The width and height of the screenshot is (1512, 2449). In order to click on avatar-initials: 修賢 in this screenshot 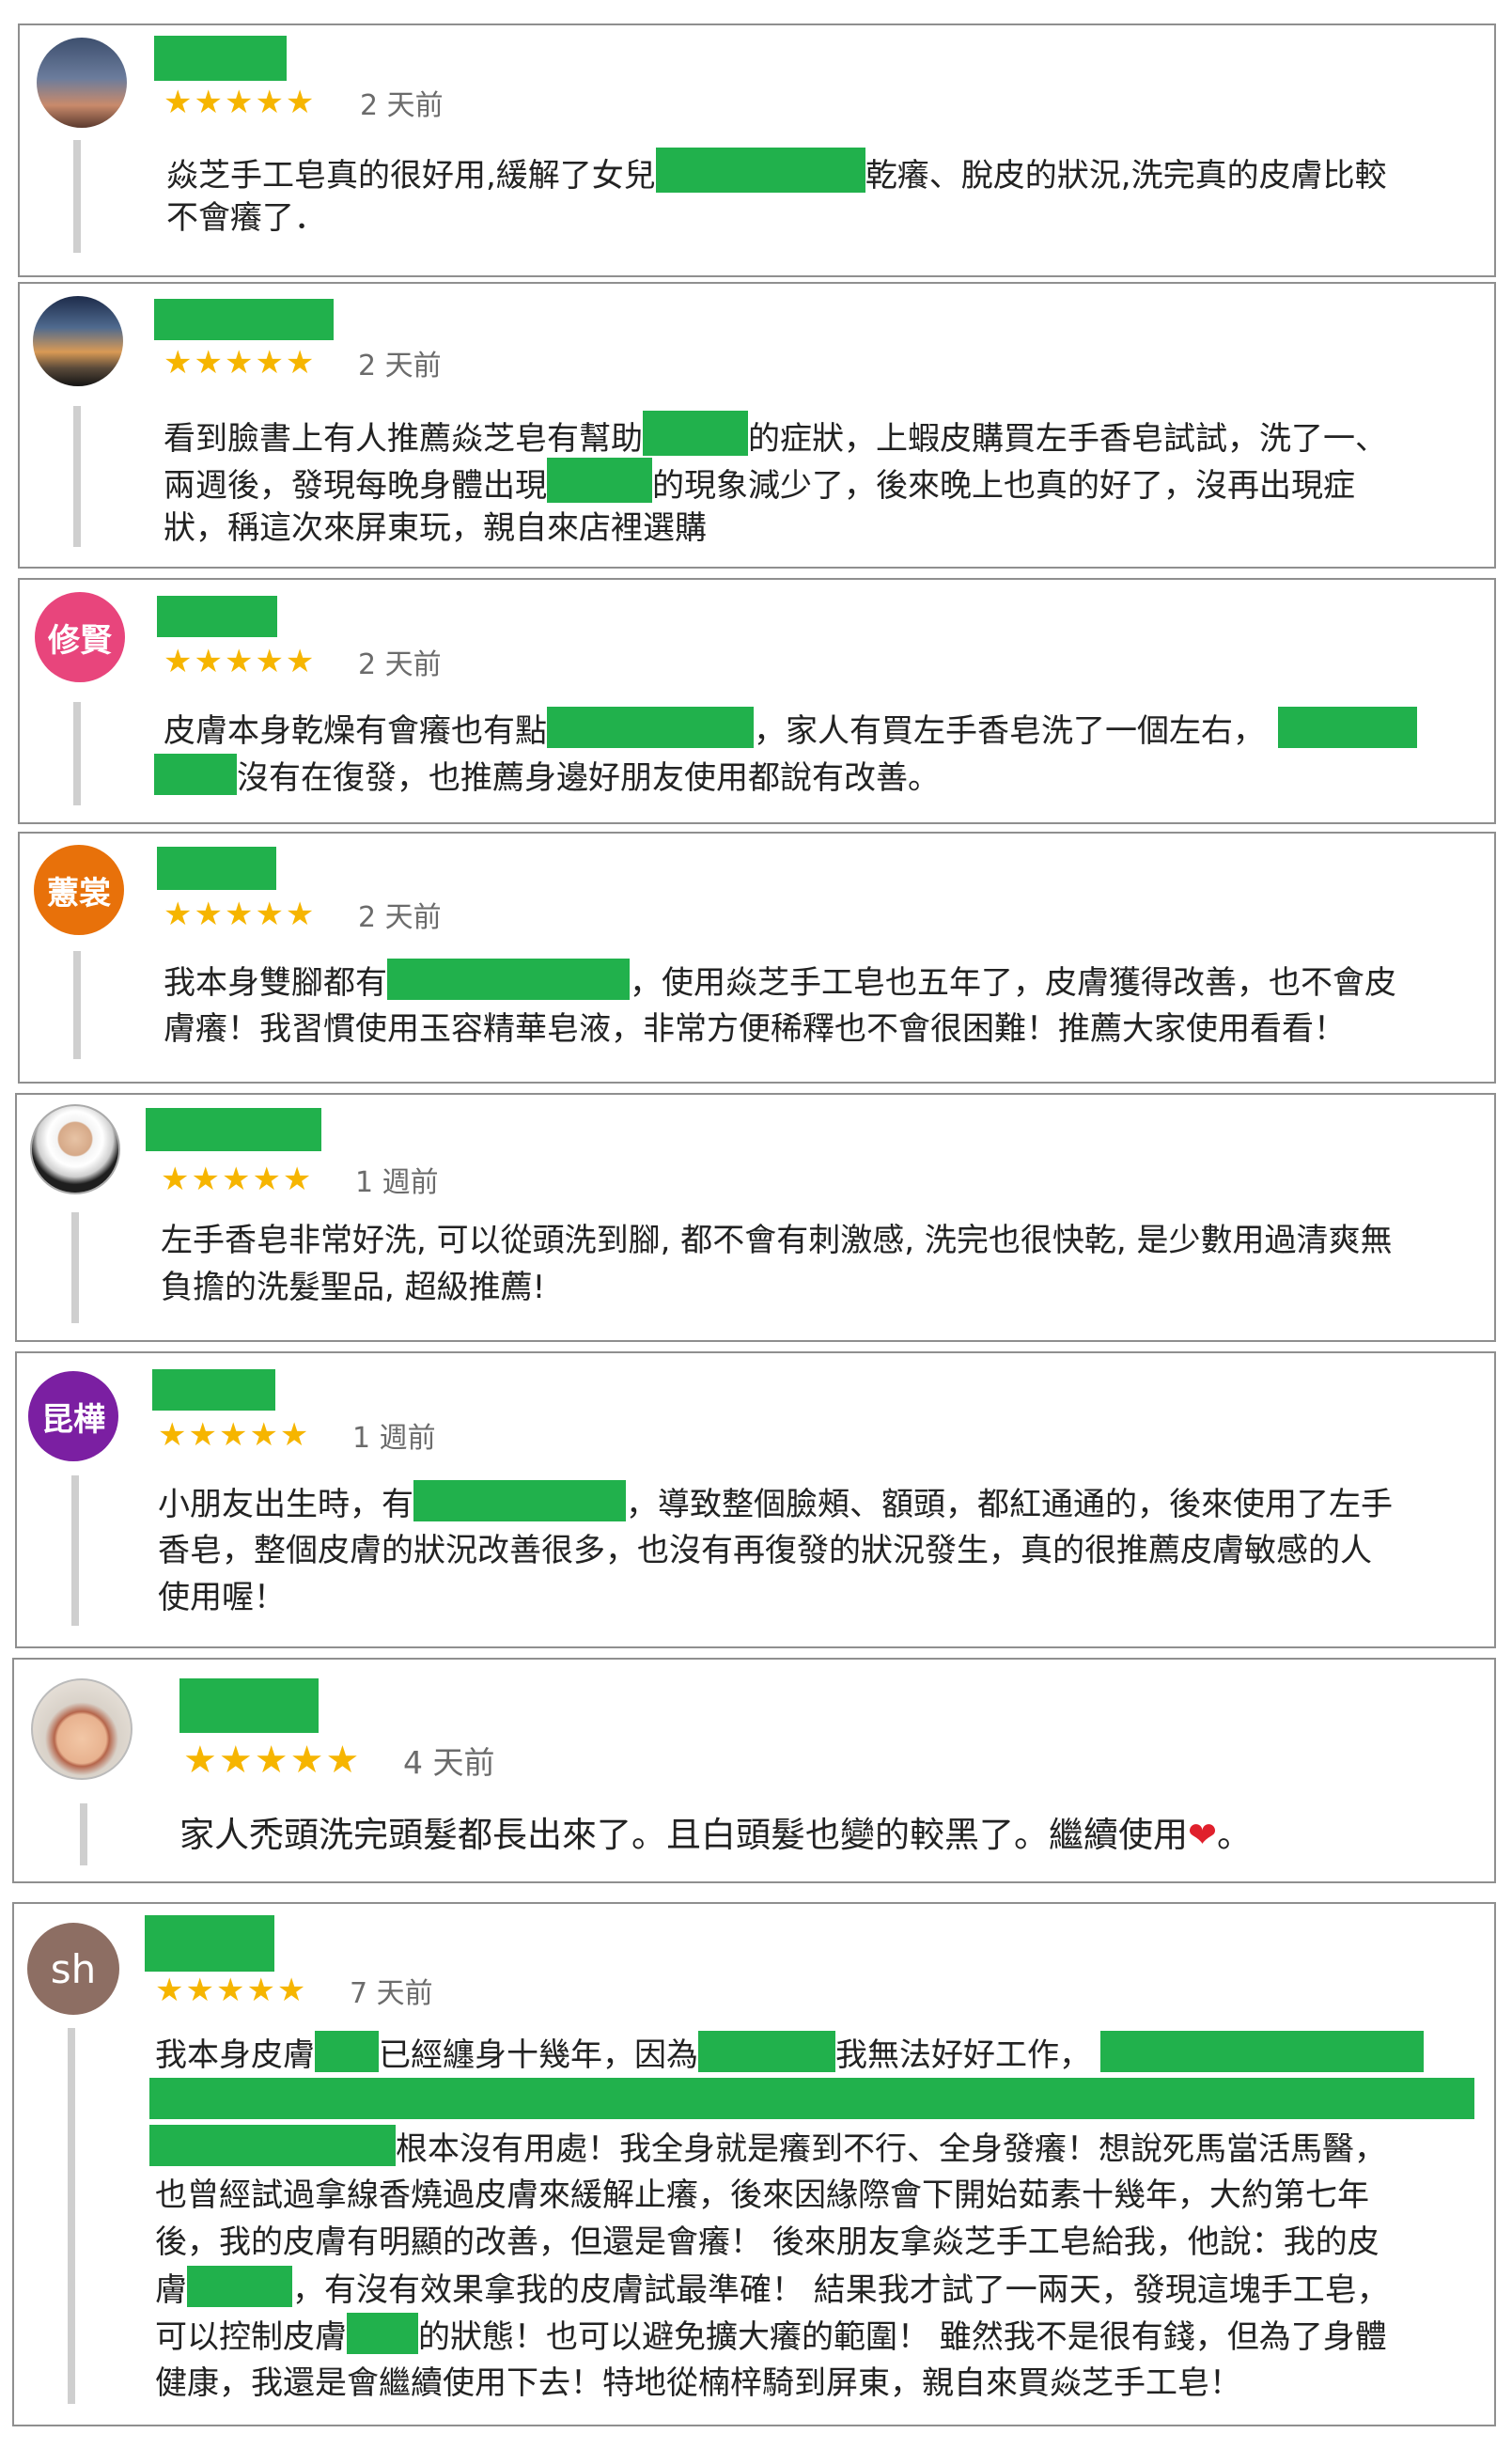, I will do `click(80, 640)`.